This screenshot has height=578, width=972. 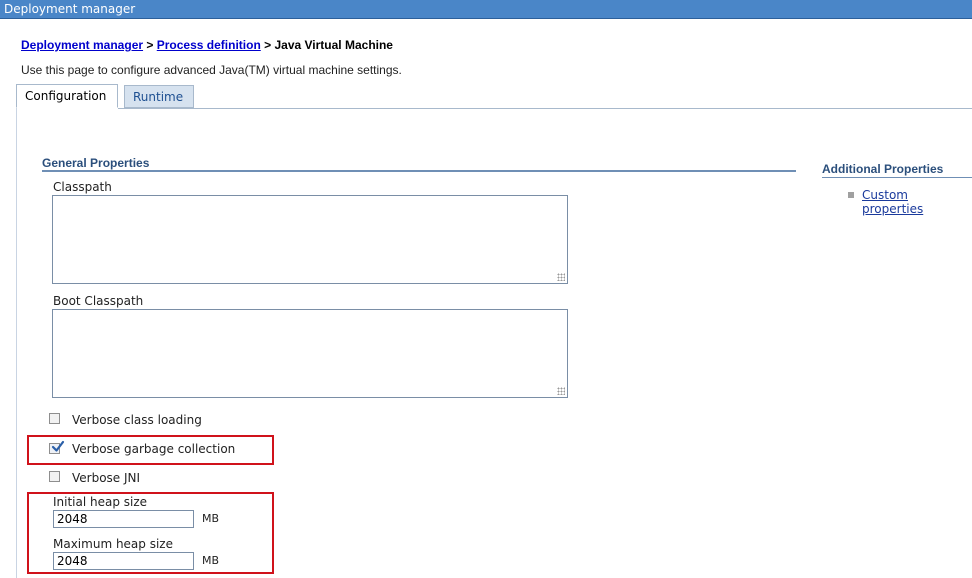 What do you see at coordinates (883, 169) in the screenshot?
I see `additional-properties-heading: Additional Properties` at bounding box center [883, 169].